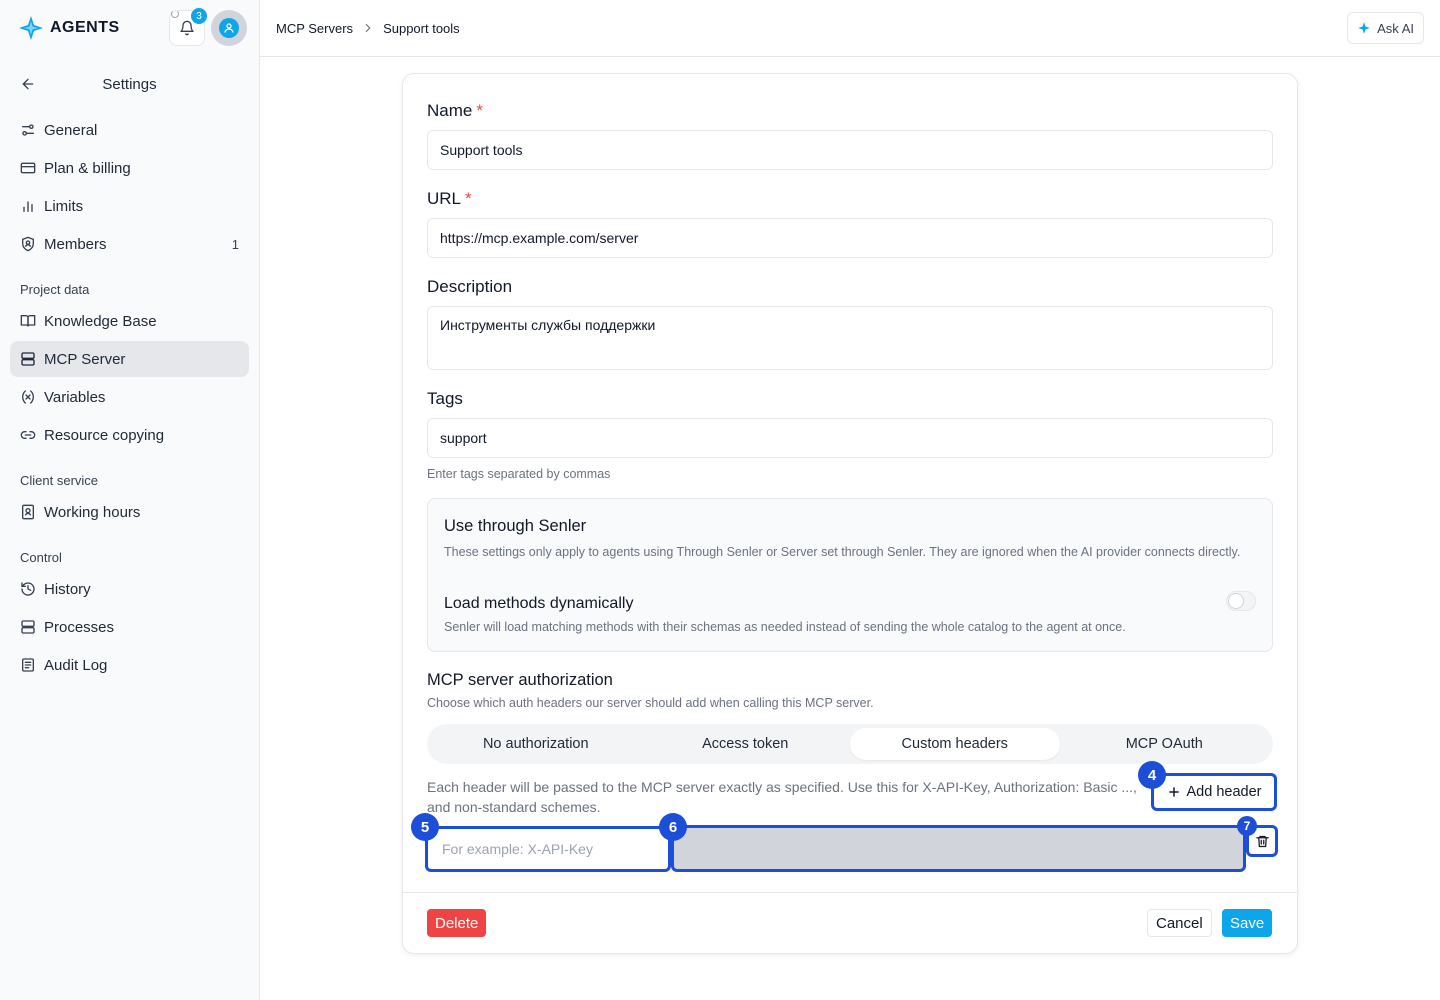  What do you see at coordinates (67, 589) in the screenshot?
I see `sidebar-item-label: History` at bounding box center [67, 589].